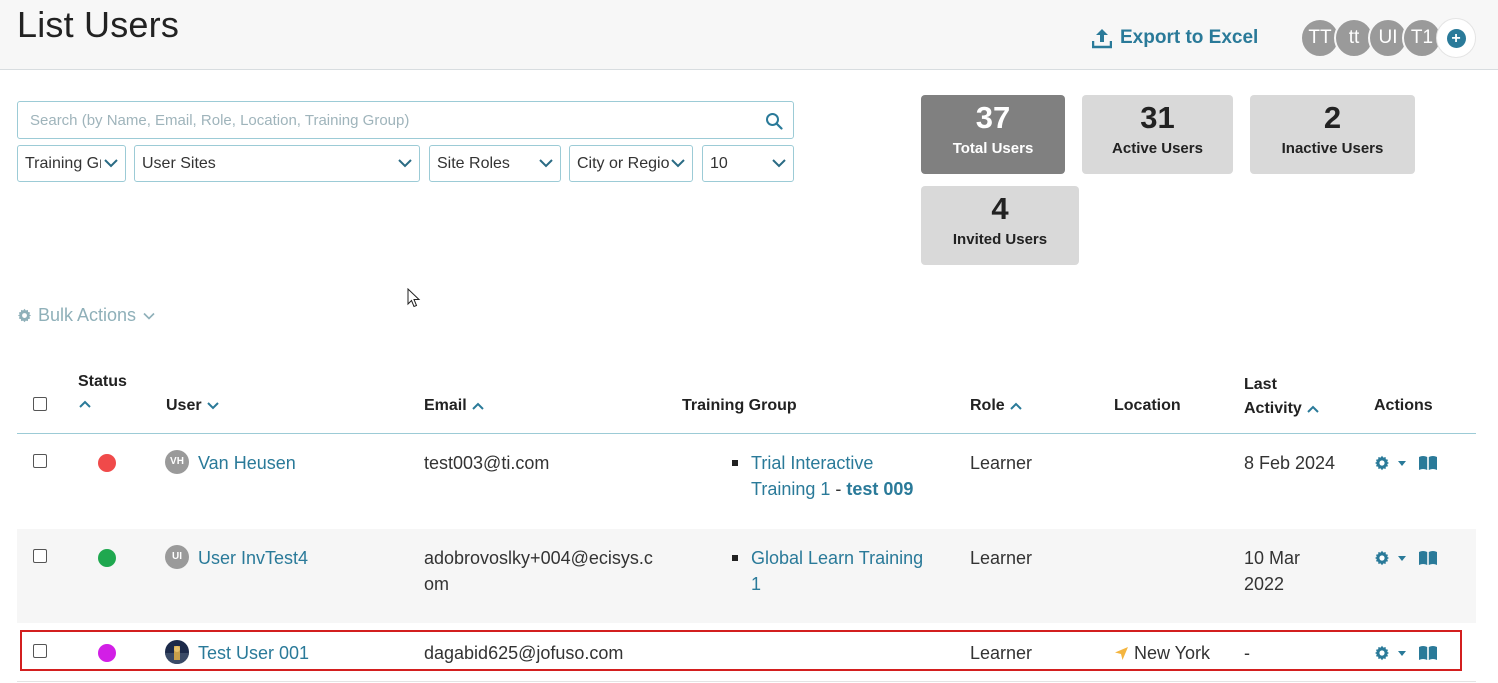  I want to click on role-column-header: Role, so click(996, 406).